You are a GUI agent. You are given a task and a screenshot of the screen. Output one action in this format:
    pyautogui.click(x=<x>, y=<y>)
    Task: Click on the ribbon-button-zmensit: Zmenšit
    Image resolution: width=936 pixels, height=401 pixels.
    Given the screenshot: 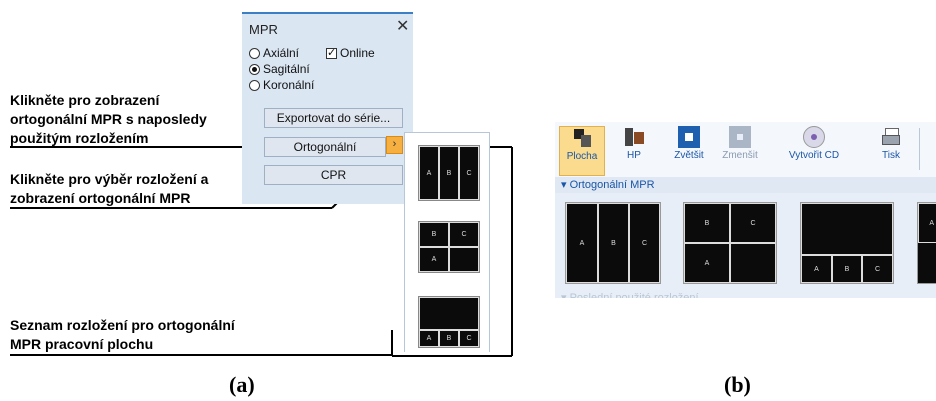 What is the action you would take?
    pyautogui.click(x=740, y=151)
    